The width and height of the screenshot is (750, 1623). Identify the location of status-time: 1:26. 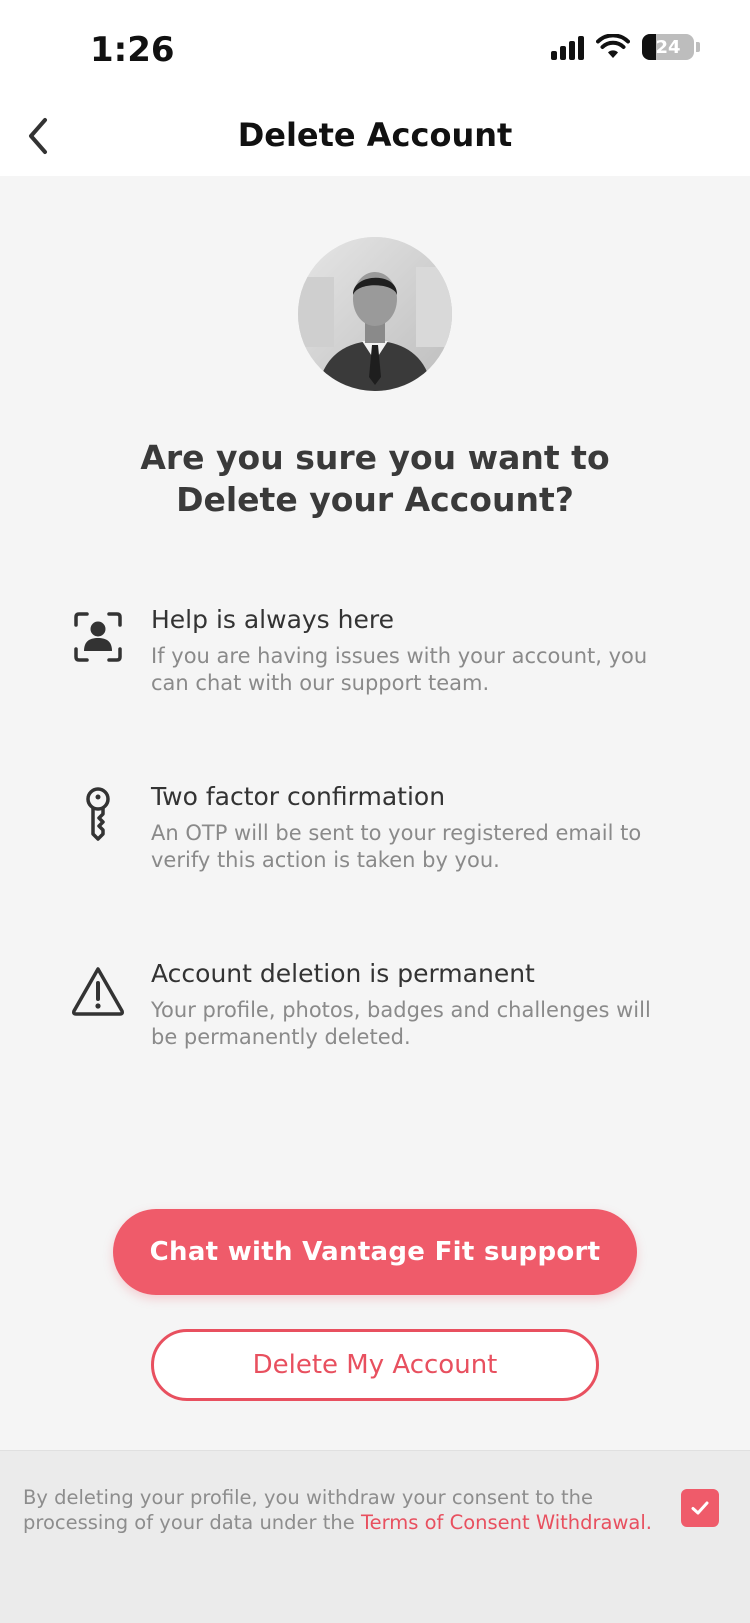
(132, 50).